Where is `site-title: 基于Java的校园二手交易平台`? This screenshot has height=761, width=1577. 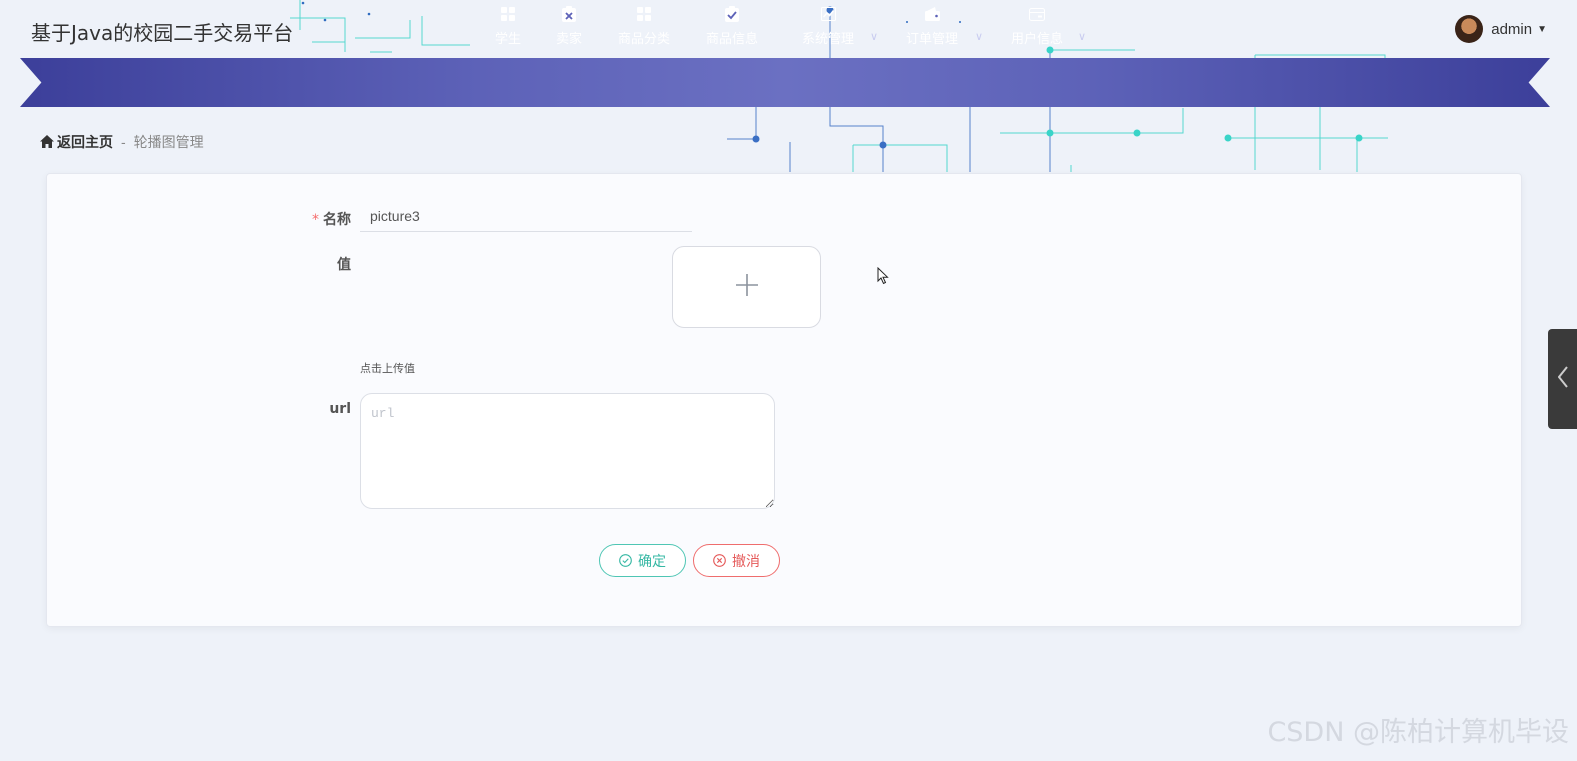 site-title: 基于Java的校园二手交易平台 is located at coordinates (162, 33).